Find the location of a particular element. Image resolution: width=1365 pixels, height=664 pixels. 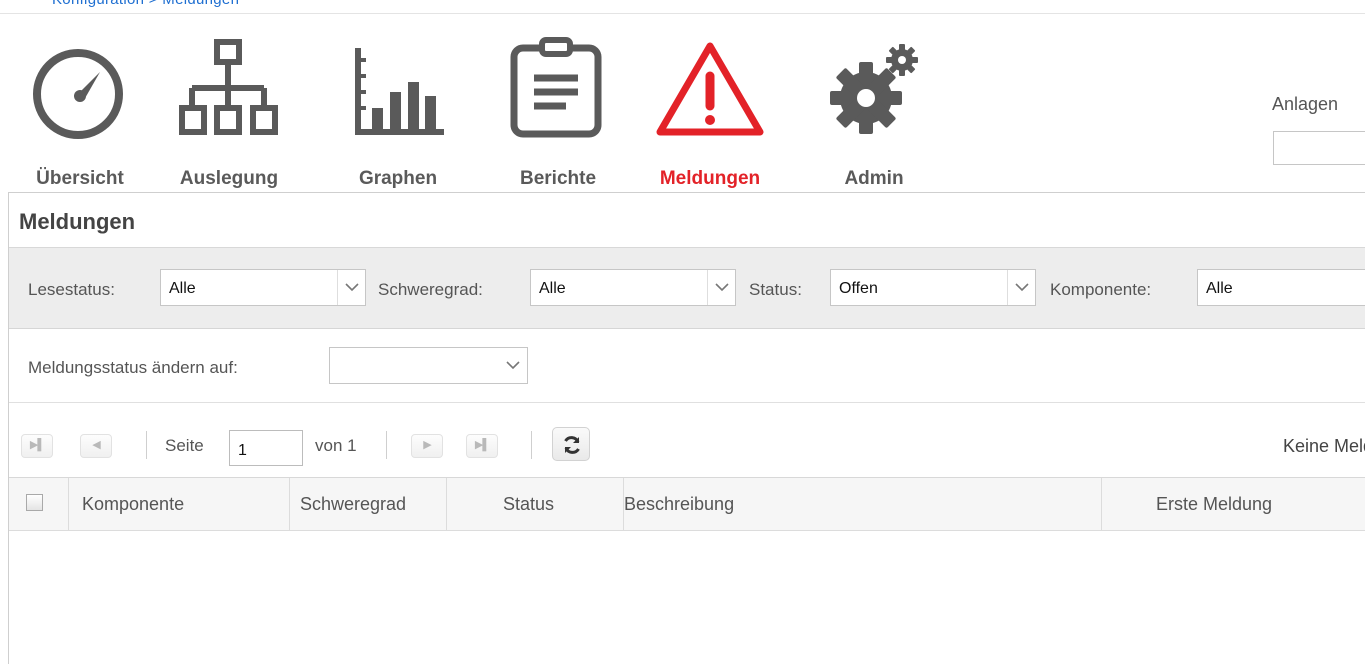

col-komponente-label: Komponente is located at coordinates (133, 504).